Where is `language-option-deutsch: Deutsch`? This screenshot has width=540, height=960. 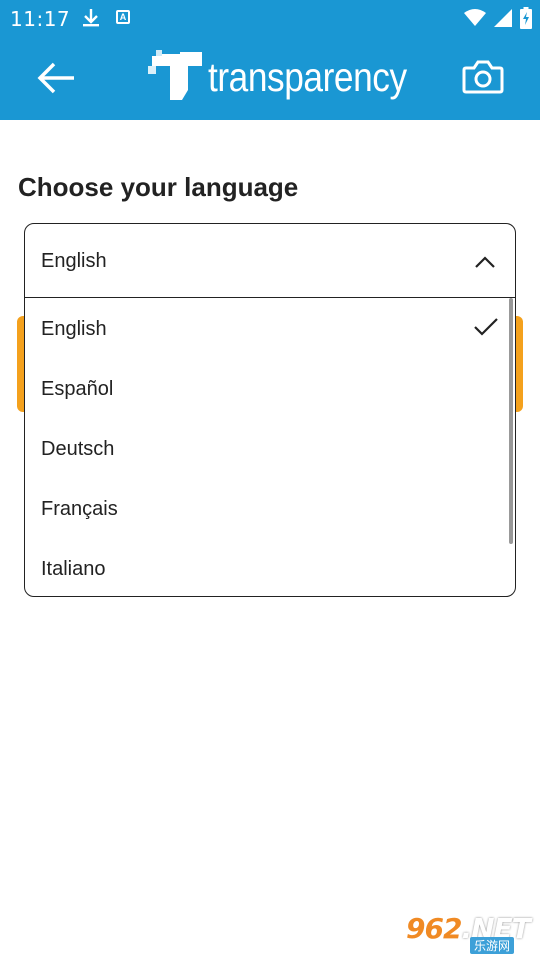
language-option-deutsch: Deutsch is located at coordinates (270, 448).